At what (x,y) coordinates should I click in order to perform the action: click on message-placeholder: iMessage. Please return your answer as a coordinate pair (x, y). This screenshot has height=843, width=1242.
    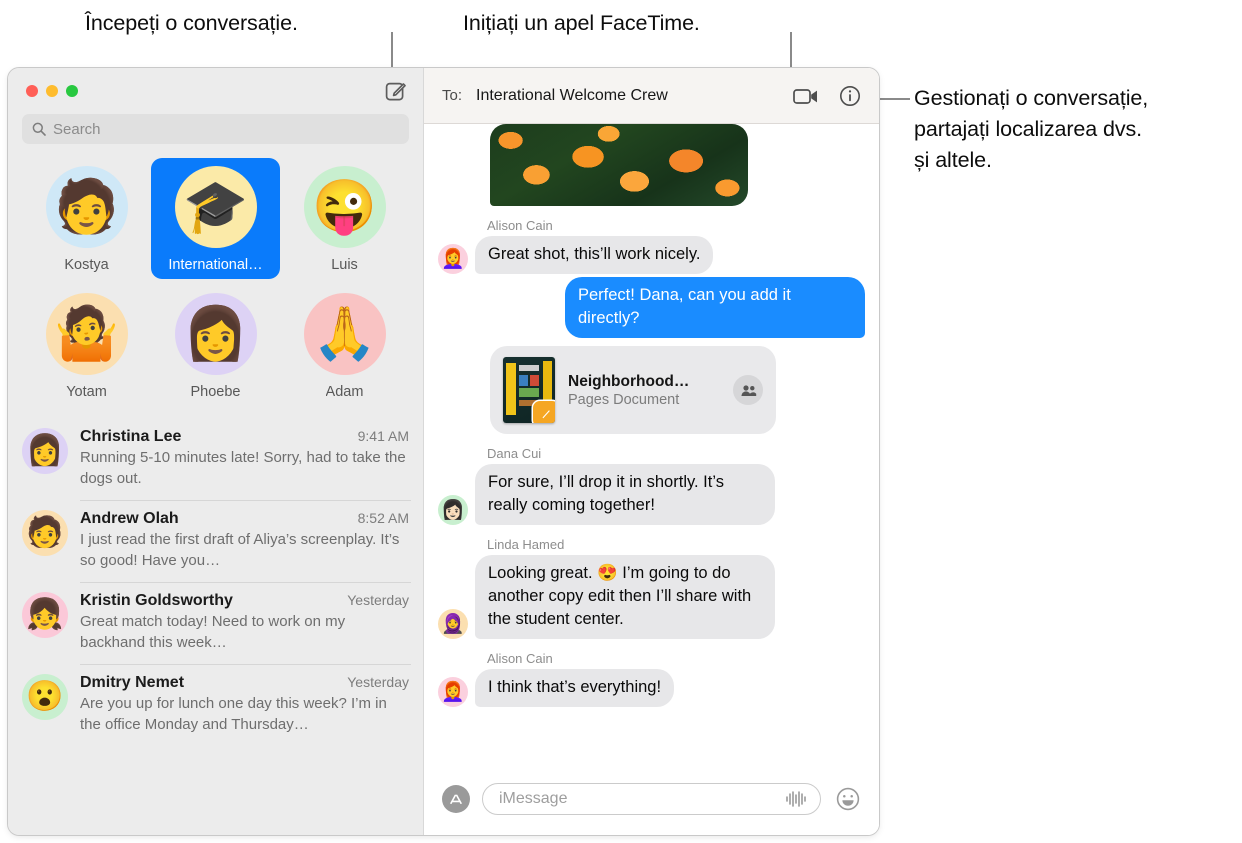
    Looking at the image, I should click on (533, 798).